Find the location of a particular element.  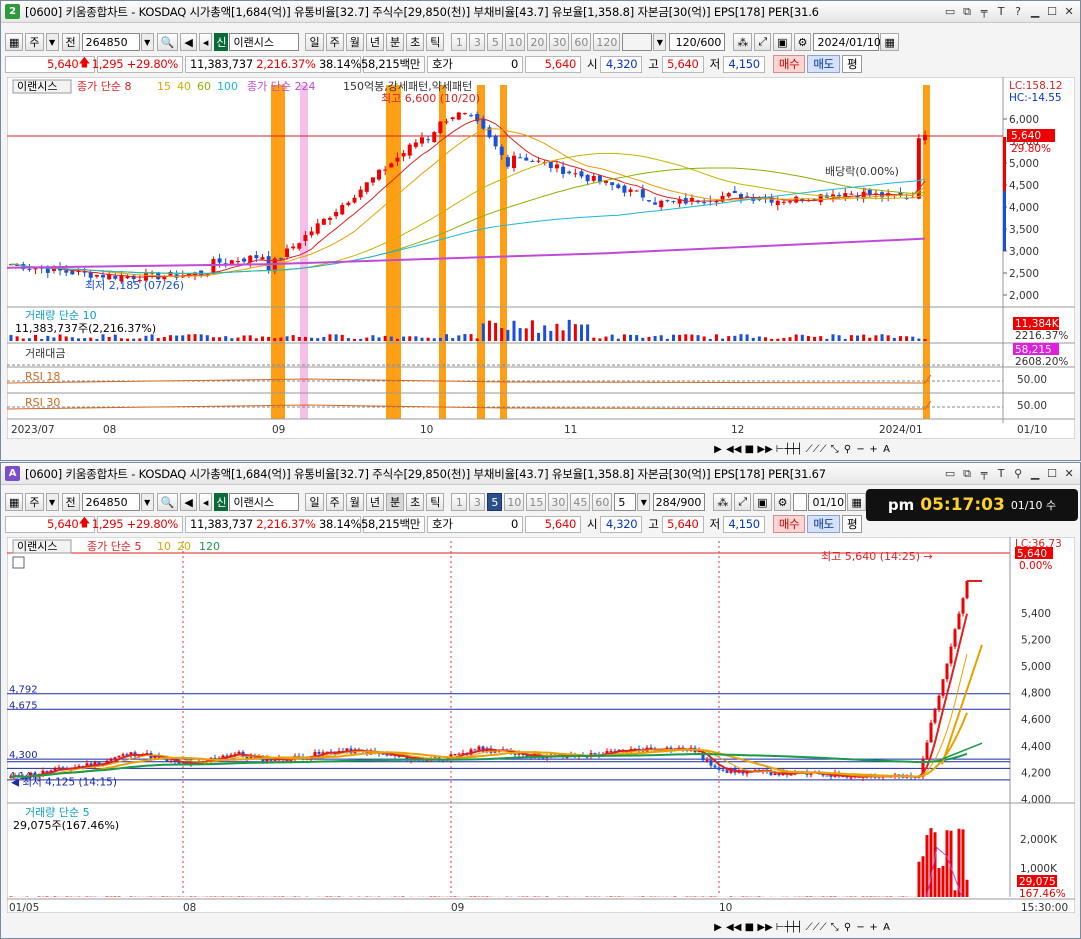

minimize2-icon: ▁ is located at coordinates (1035, 473).